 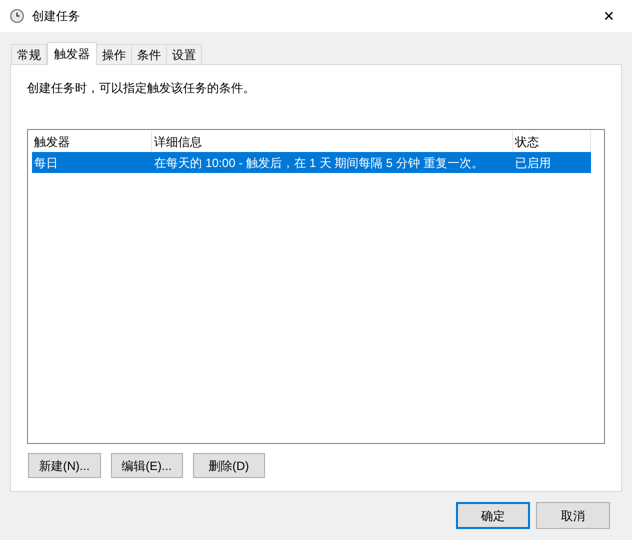 I want to click on table-row: 每日 在每天的 10:00 - 触发后，在 1 天 期间每隔 5 分钟 重复一次。 已启用, so click(x=311, y=162).